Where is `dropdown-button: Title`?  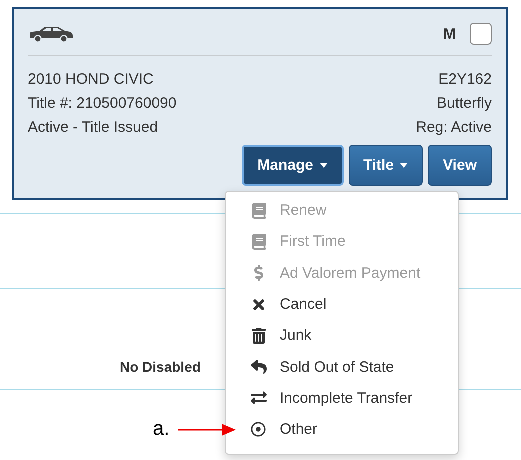
dropdown-button: Title is located at coordinates (386, 165).